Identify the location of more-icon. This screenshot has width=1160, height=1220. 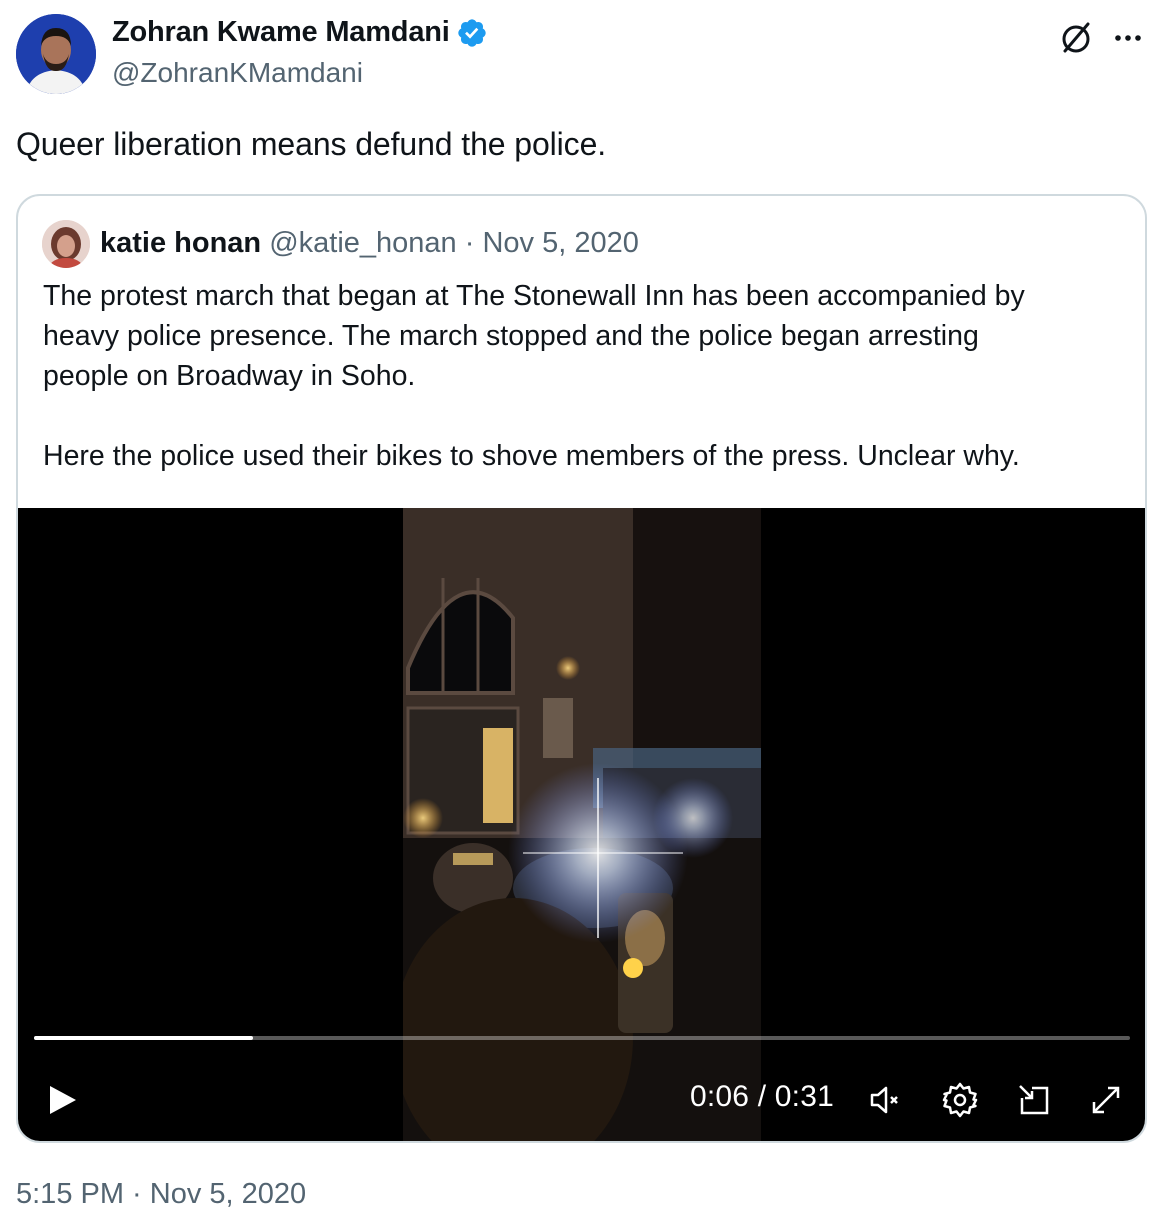
(1128, 38).